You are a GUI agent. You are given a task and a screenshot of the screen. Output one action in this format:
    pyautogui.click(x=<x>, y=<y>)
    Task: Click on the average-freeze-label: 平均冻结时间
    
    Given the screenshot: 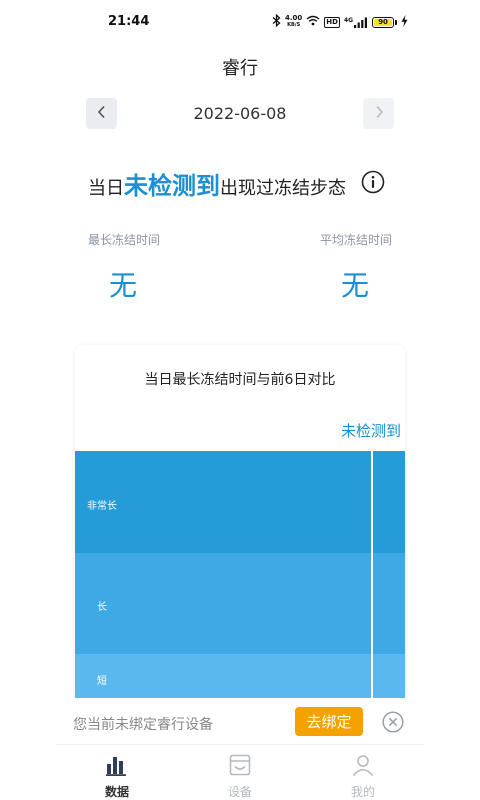 What is the action you would take?
    pyautogui.click(x=356, y=240)
    